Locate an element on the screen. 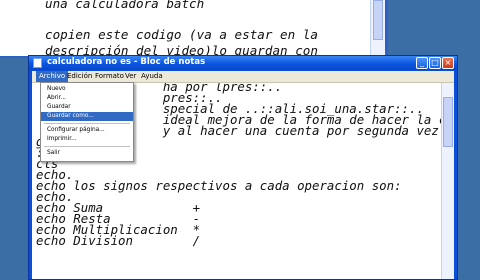 The image size is (480, 280). vertical-scrollbar is located at coordinates (447, 181).